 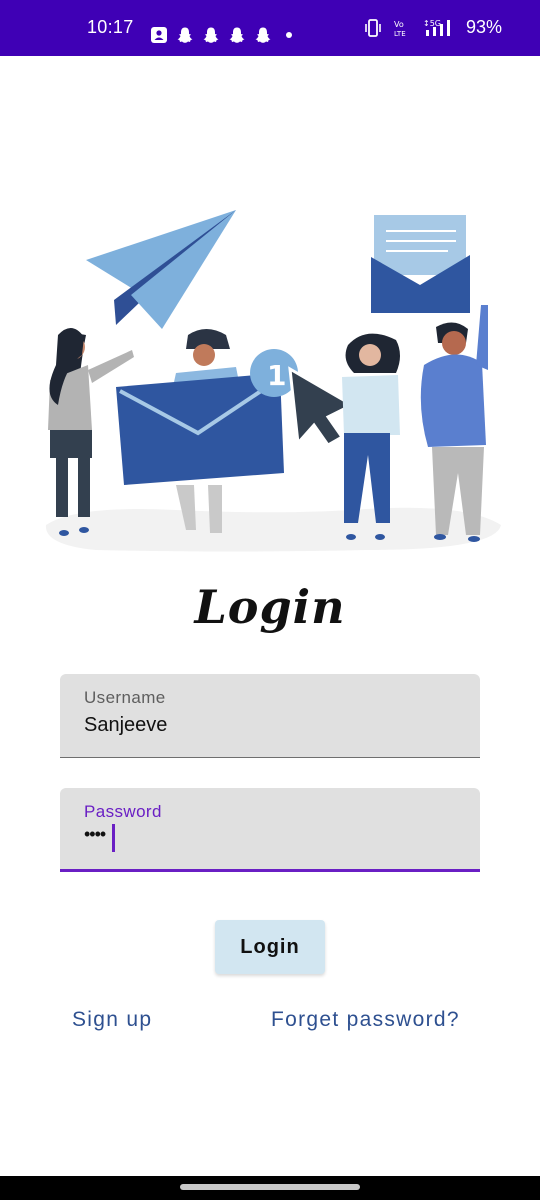 I want to click on contact-card-icon, so click(x=159, y=35).